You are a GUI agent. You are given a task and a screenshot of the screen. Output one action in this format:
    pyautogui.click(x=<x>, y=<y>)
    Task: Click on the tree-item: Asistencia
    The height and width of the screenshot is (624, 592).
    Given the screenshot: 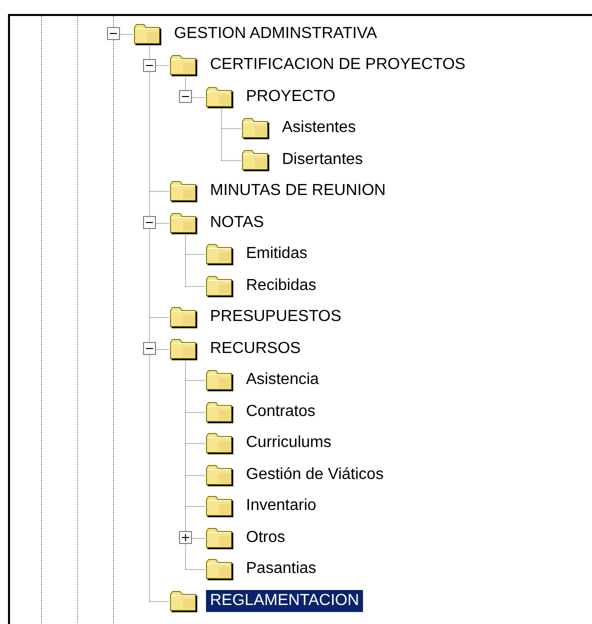 What is the action you would take?
    pyautogui.click(x=282, y=380)
    